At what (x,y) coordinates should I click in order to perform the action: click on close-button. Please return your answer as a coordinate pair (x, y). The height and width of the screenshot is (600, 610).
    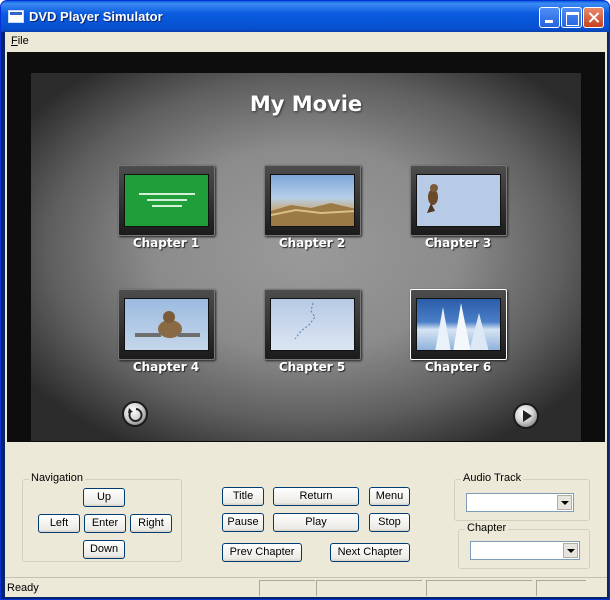
    Looking at the image, I should click on (593, 17).